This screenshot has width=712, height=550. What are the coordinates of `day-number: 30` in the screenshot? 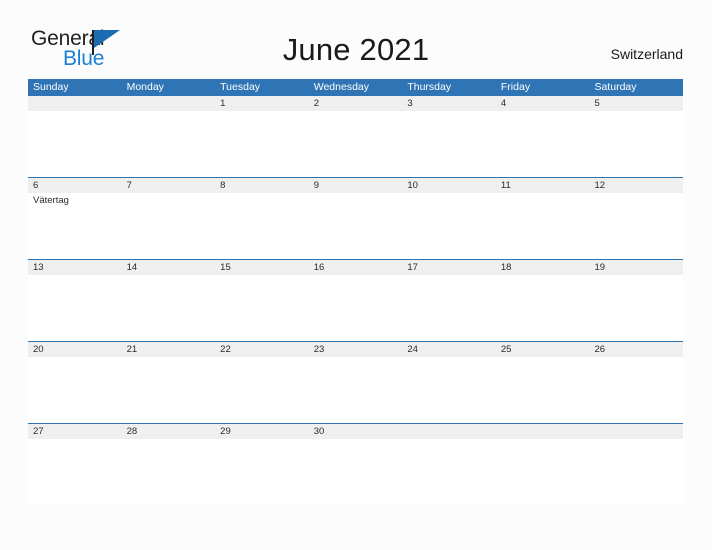 It's located at (356, 431).